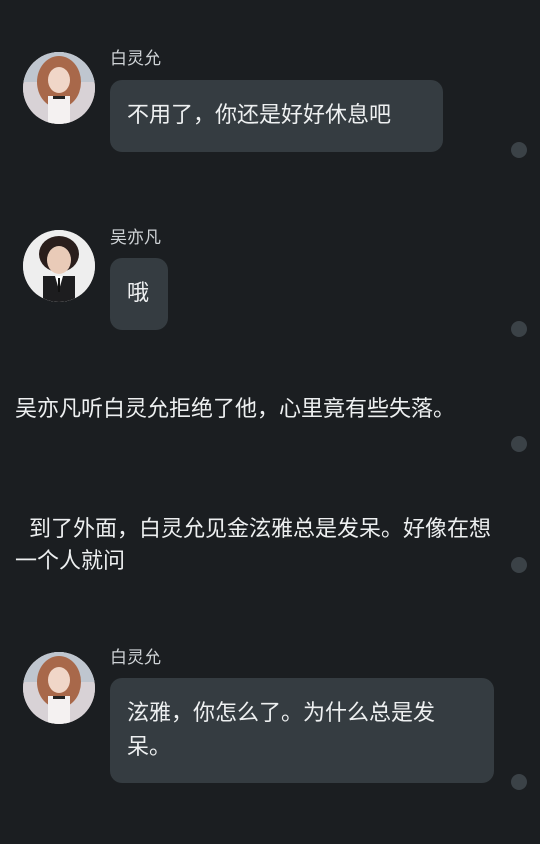 This screenshot has width=540, height=844. Describe the element at coordinates (276, 116) in the screenshot. I see `message-bubble: 不用了，你还是好好休息吧` at that location.